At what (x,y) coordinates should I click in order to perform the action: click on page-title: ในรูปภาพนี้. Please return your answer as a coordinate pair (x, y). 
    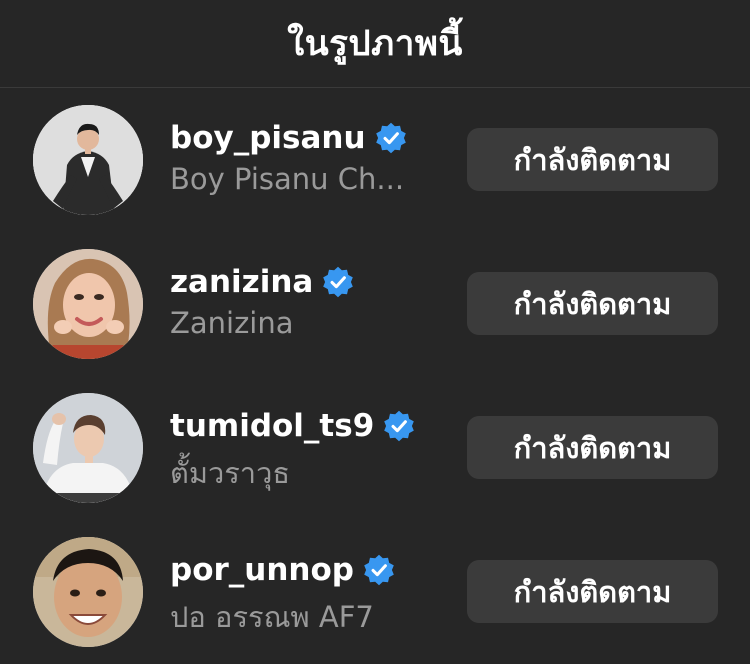
    Looking at the image, I should click on (375, 44).